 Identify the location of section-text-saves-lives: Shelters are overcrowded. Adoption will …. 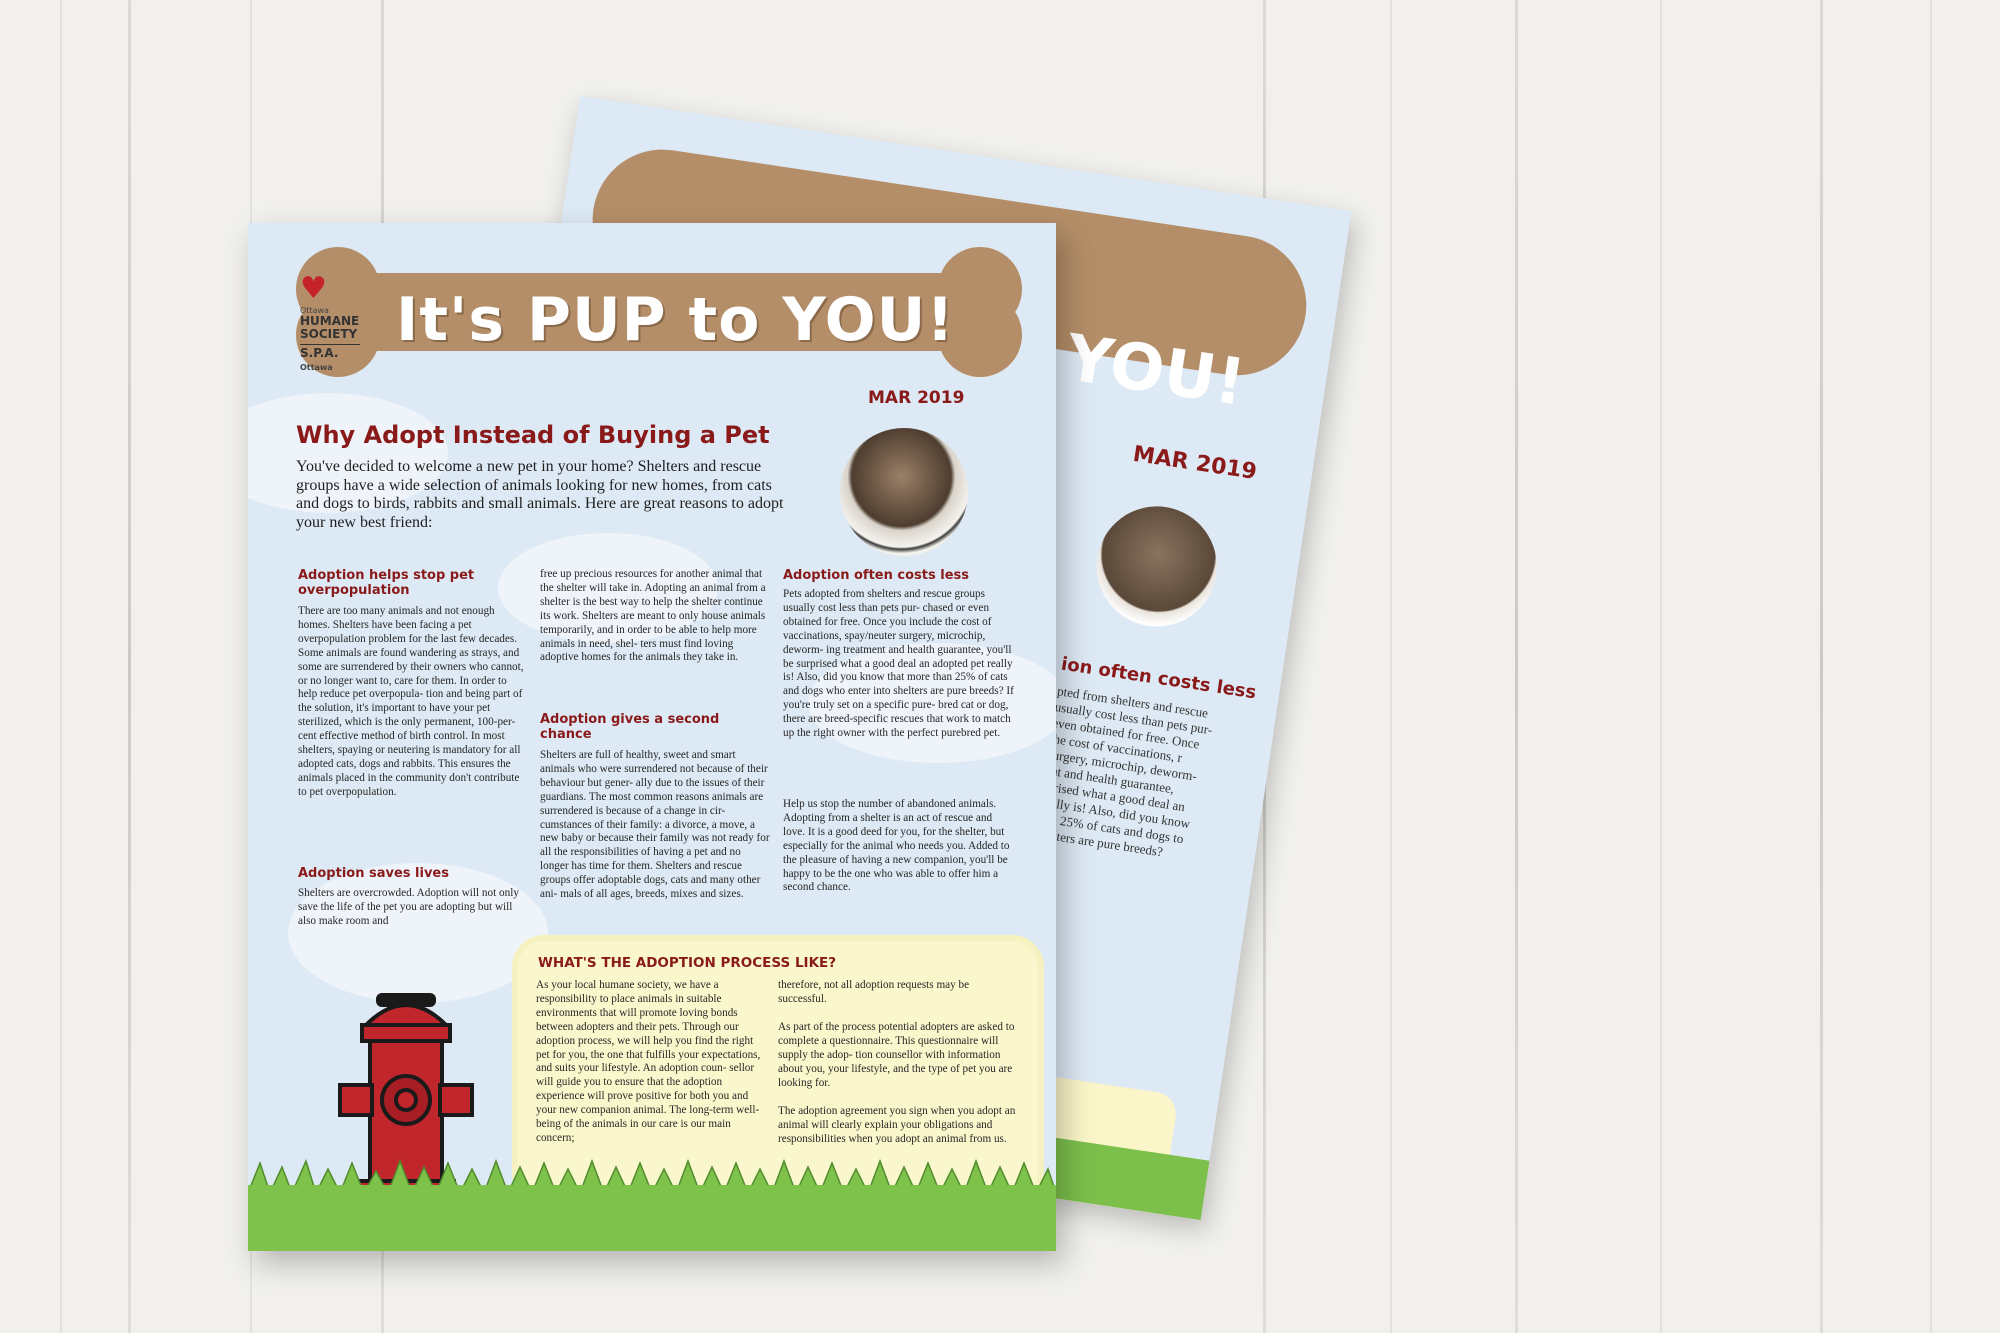
(408, 907).